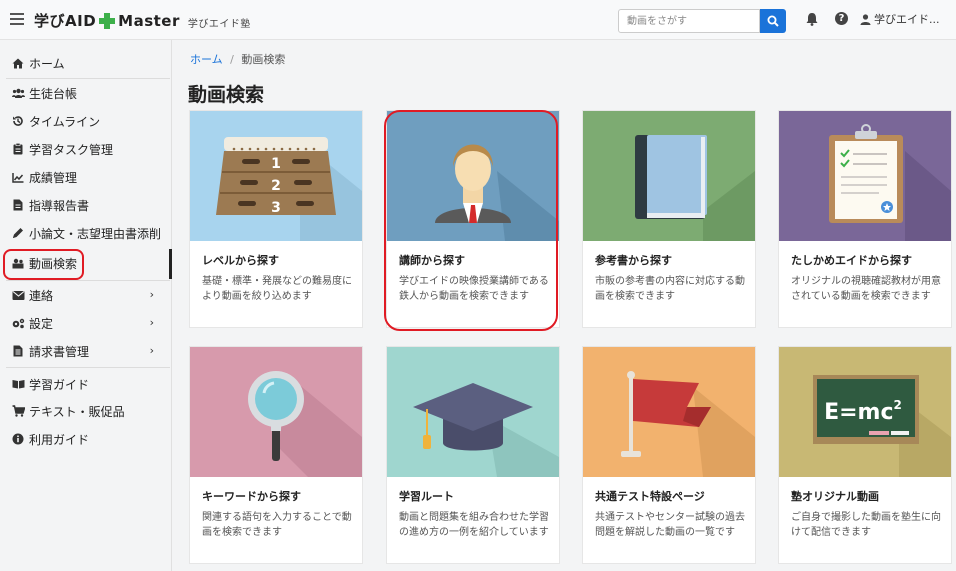  I want to click on flag-illustration, so click(669, 412).